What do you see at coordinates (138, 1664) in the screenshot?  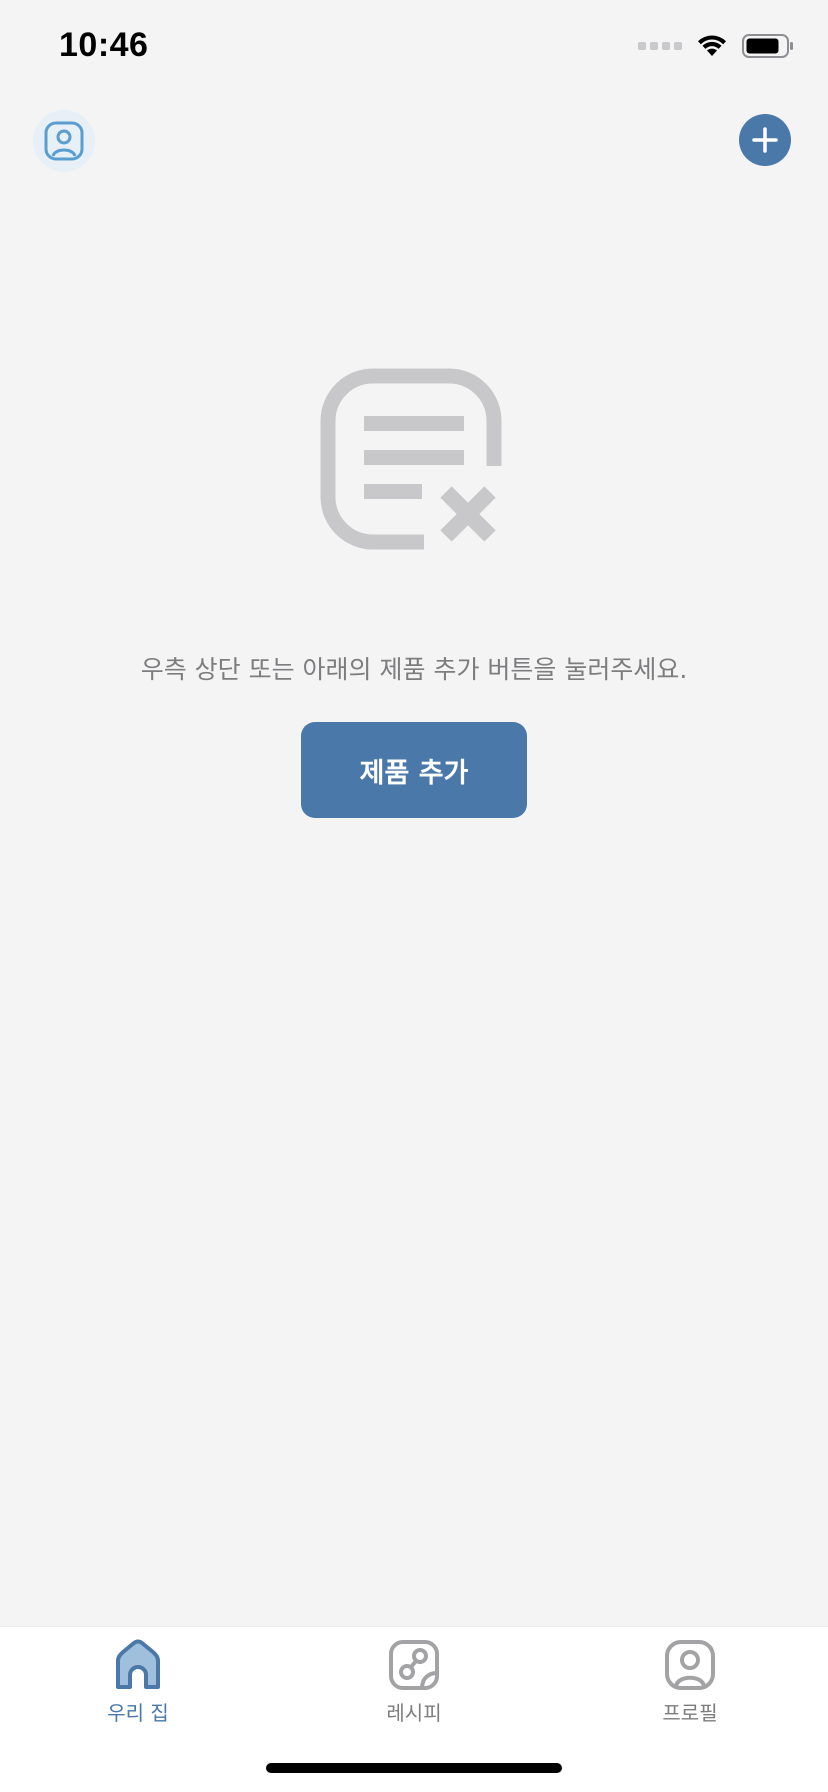 I see `home-icon` at bounding box center [138, 1664].